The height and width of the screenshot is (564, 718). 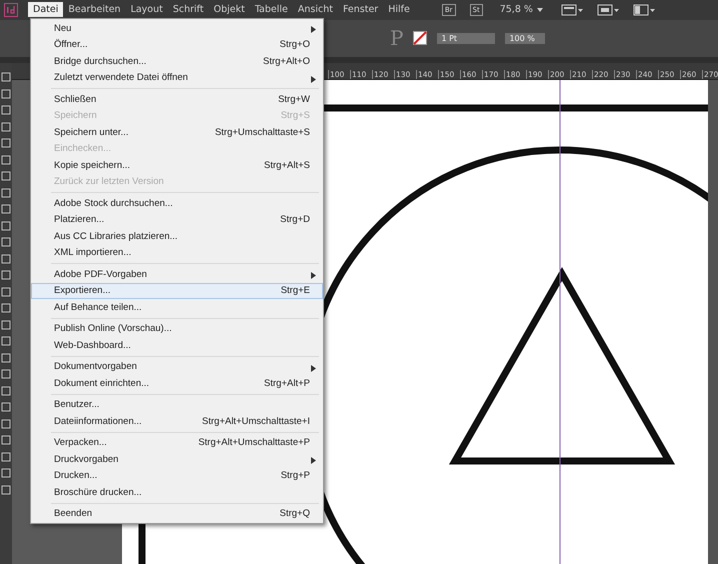 I want to click on menu-item: Drucken... Strg+P, so click(x=177, y=476).